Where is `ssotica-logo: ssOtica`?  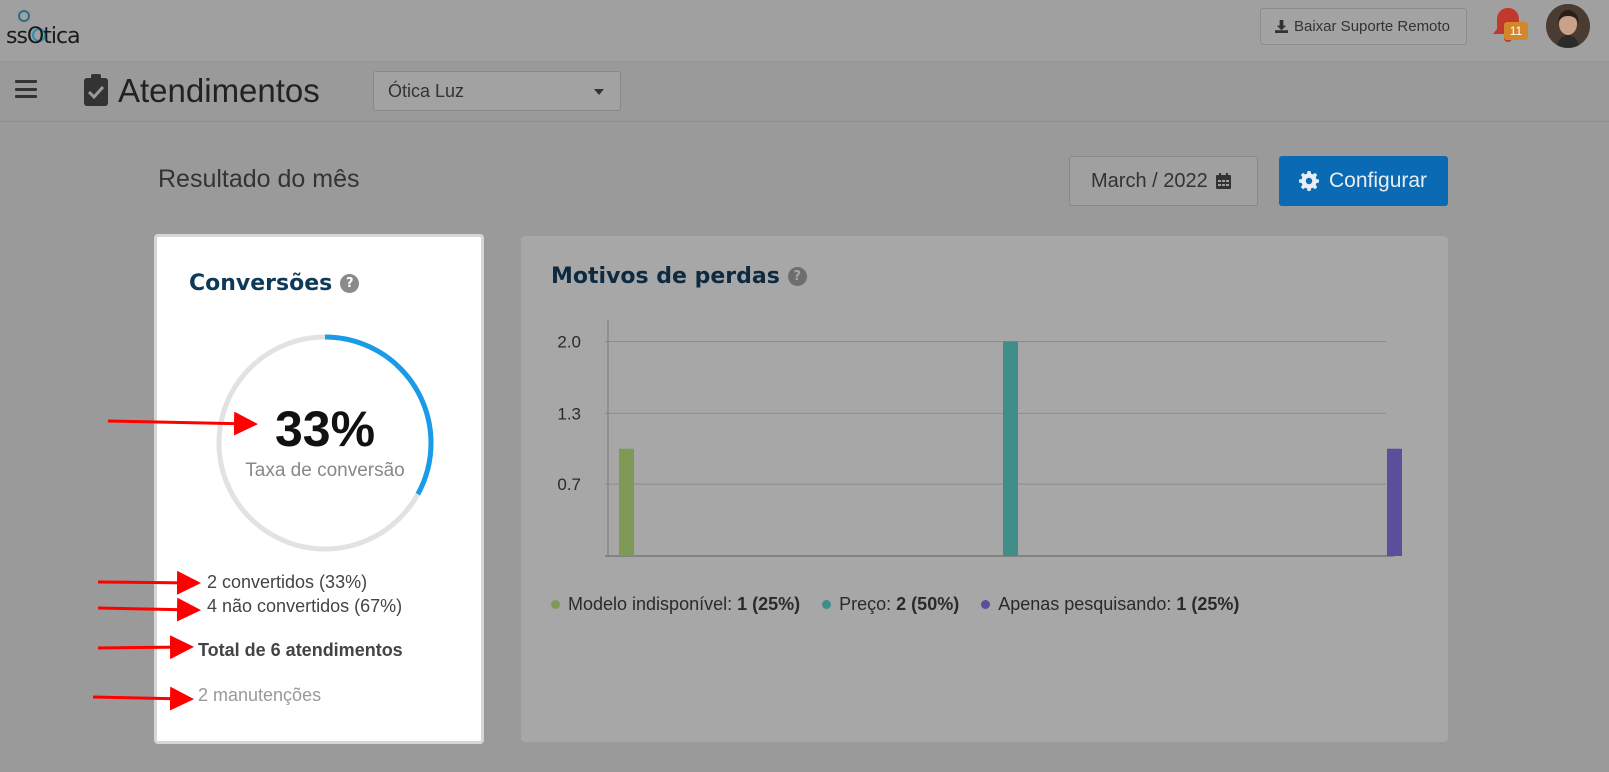
ssotica-logo: ssOtica is located at coordinates (46, 29).